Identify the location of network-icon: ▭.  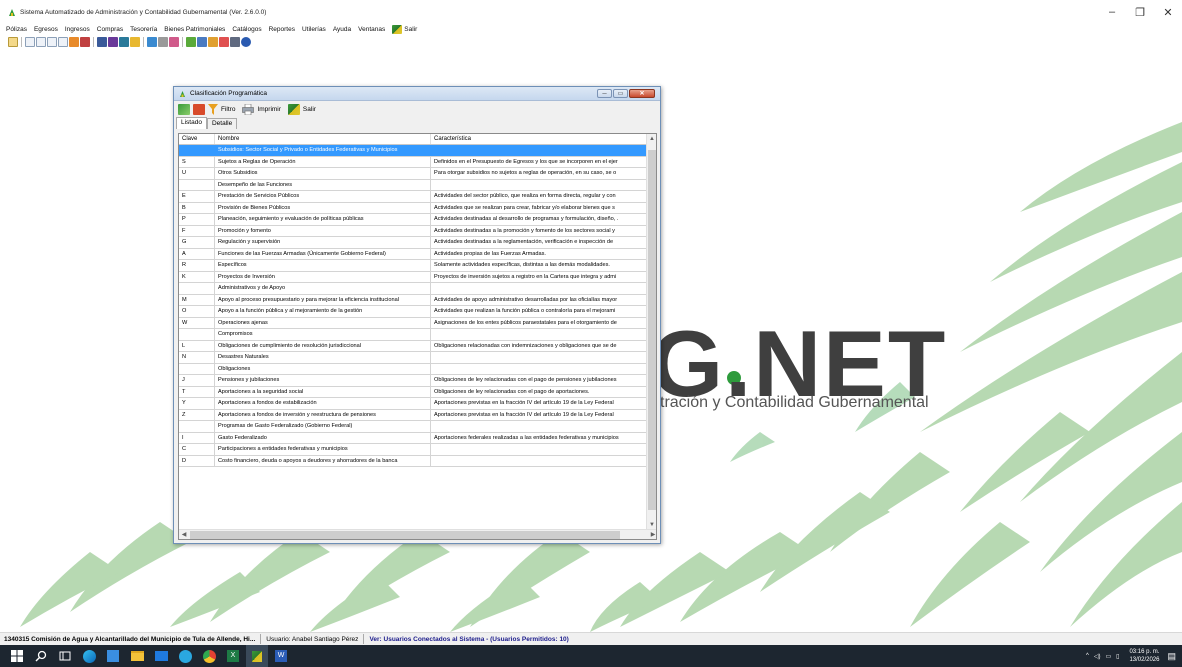
(1108, 656).